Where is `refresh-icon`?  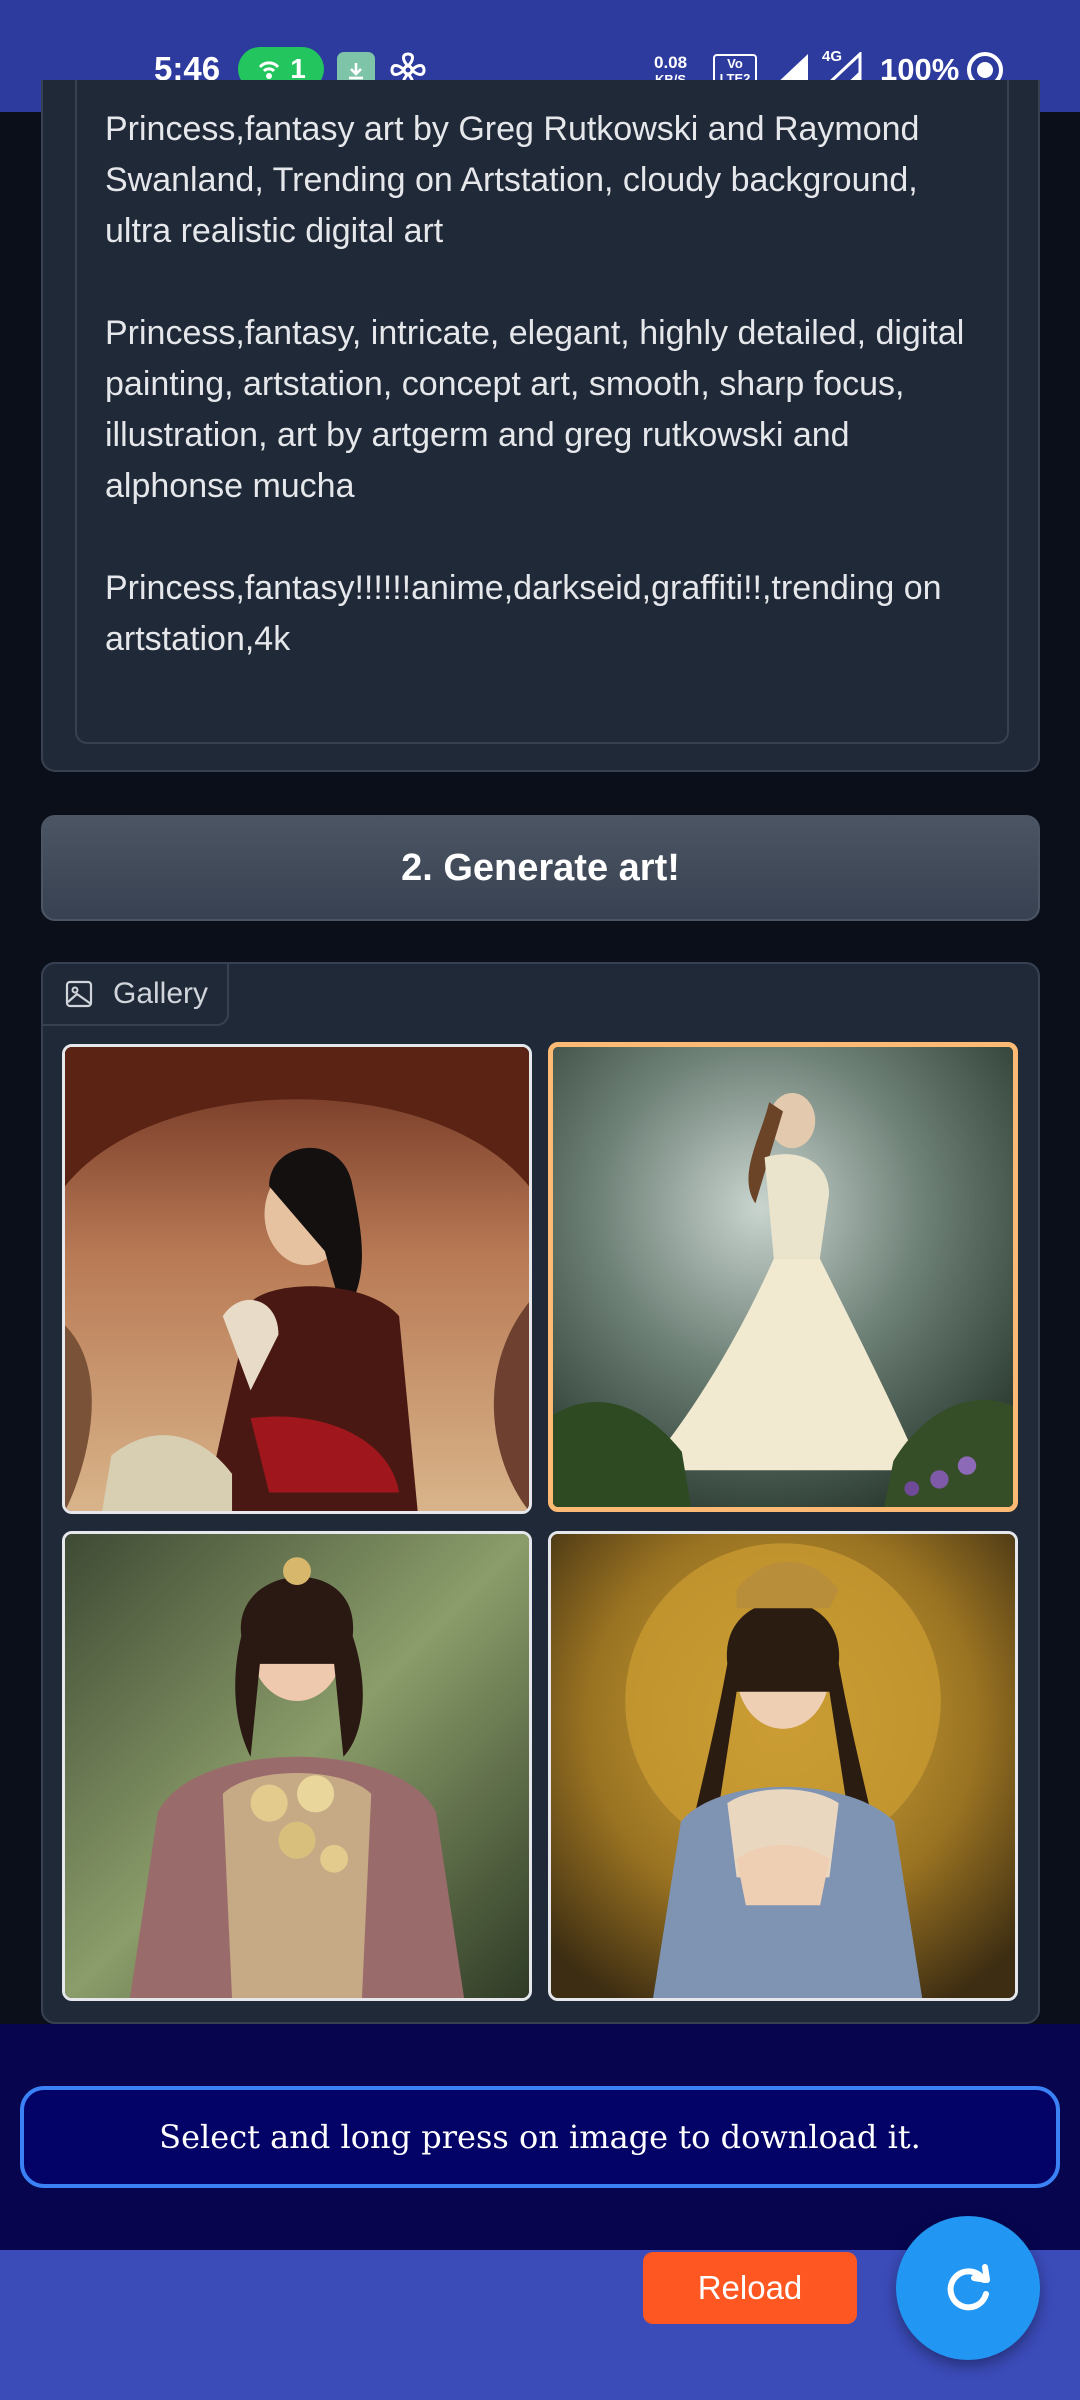
refresh-icon is located at coordinates (968, 2287).